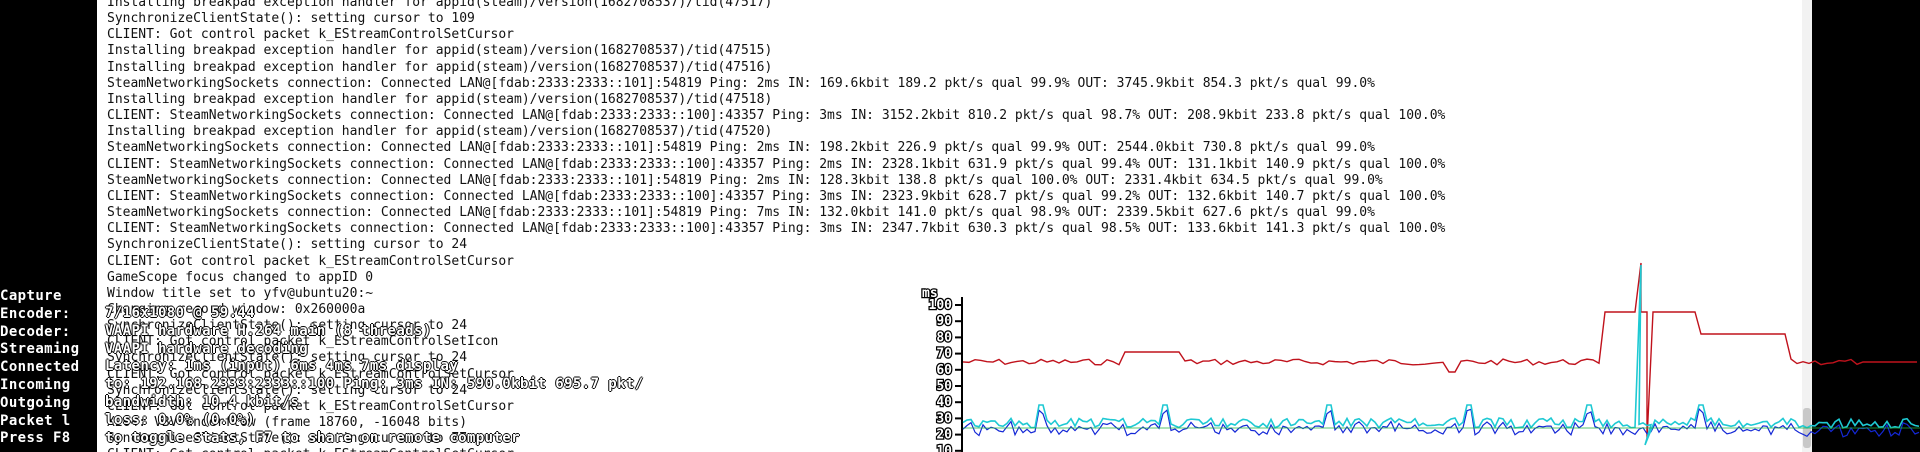 This screenshot has width=1920, height=452. Describe the element at coordinates (944, 435) in the screenshot. I see `graph-tick-label: 20` at that location.